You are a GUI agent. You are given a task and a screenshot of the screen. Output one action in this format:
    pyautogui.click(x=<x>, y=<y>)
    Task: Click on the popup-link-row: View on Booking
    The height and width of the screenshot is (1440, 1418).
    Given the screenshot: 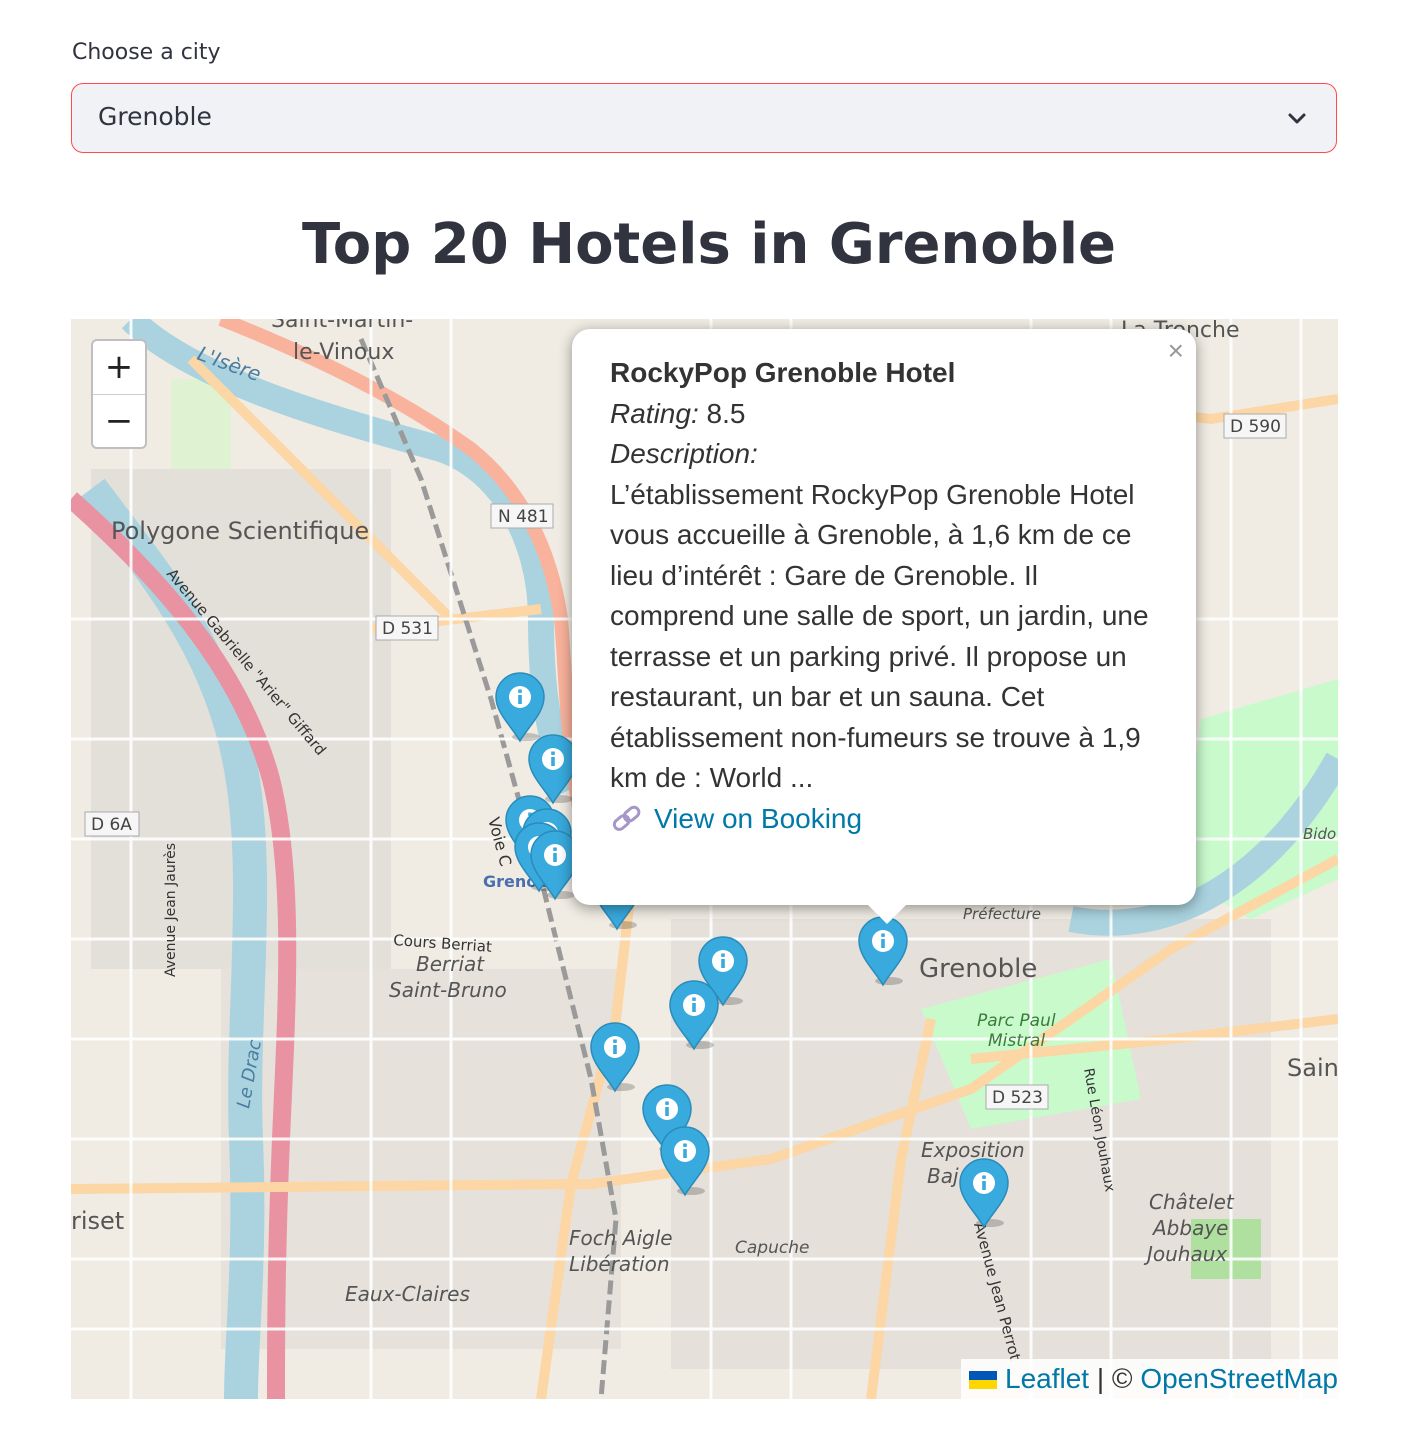 What is the action you would take?
    pyautogui.click(x=884, y=819)
    